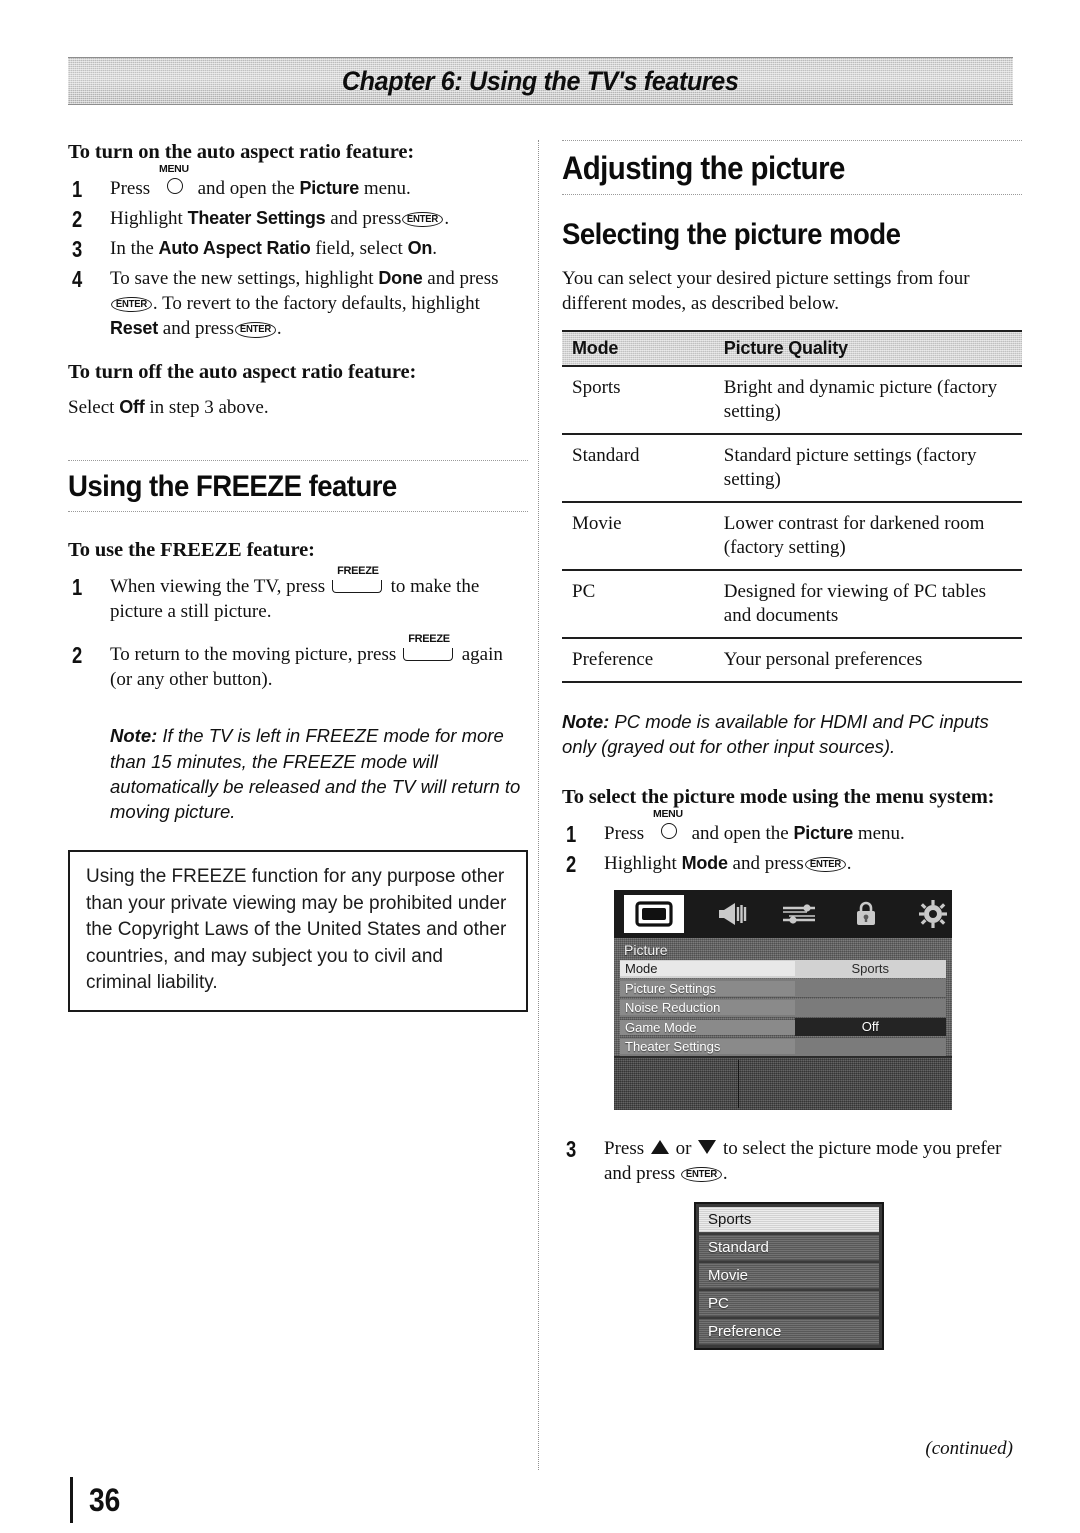 This screenshot has height=1533, width=1080. What do you see at coordinates (71, 1500) in the screenshot?
I see `page-number-rule` at bounding box center [71, 1500].